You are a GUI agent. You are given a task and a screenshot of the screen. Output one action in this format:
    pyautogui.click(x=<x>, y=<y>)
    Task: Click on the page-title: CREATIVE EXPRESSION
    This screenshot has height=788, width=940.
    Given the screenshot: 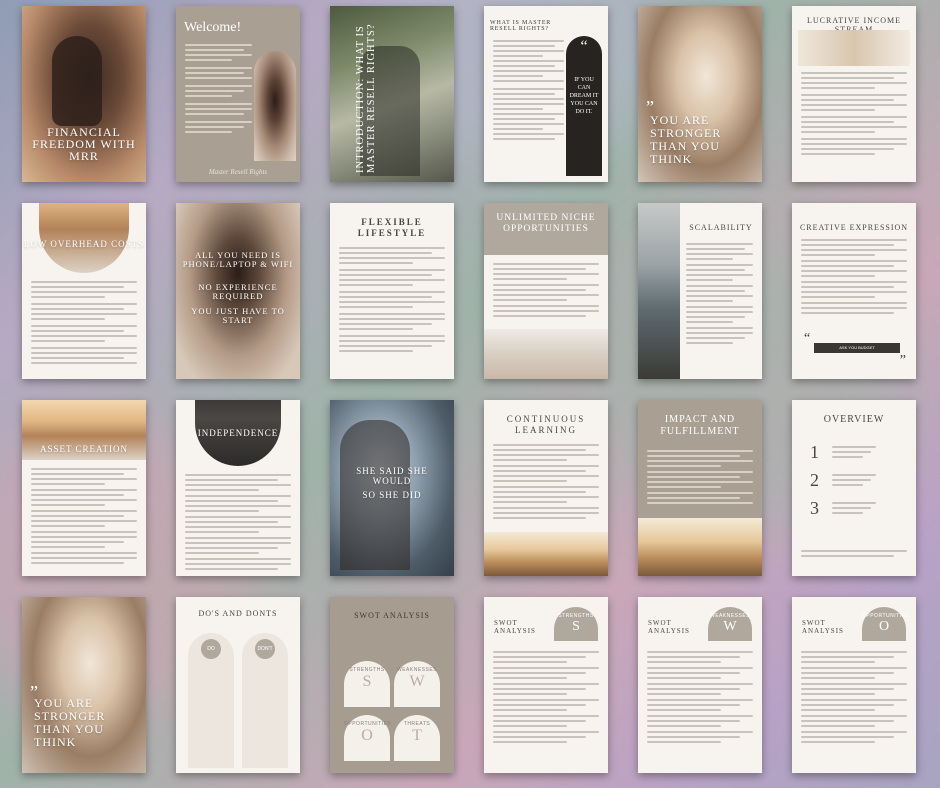 What is the action you would take?
    pyautogui.click(x=854, y=227)
    